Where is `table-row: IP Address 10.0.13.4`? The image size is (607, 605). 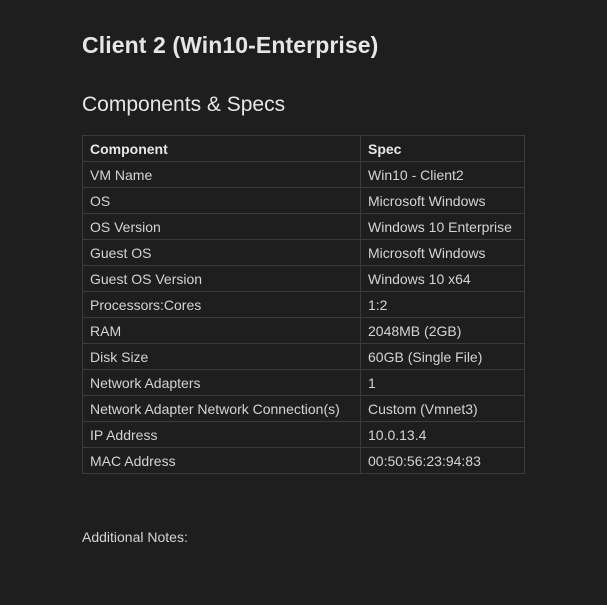
table-row: IP Address 10.0.13.4 is located at coordinates (303, 434).